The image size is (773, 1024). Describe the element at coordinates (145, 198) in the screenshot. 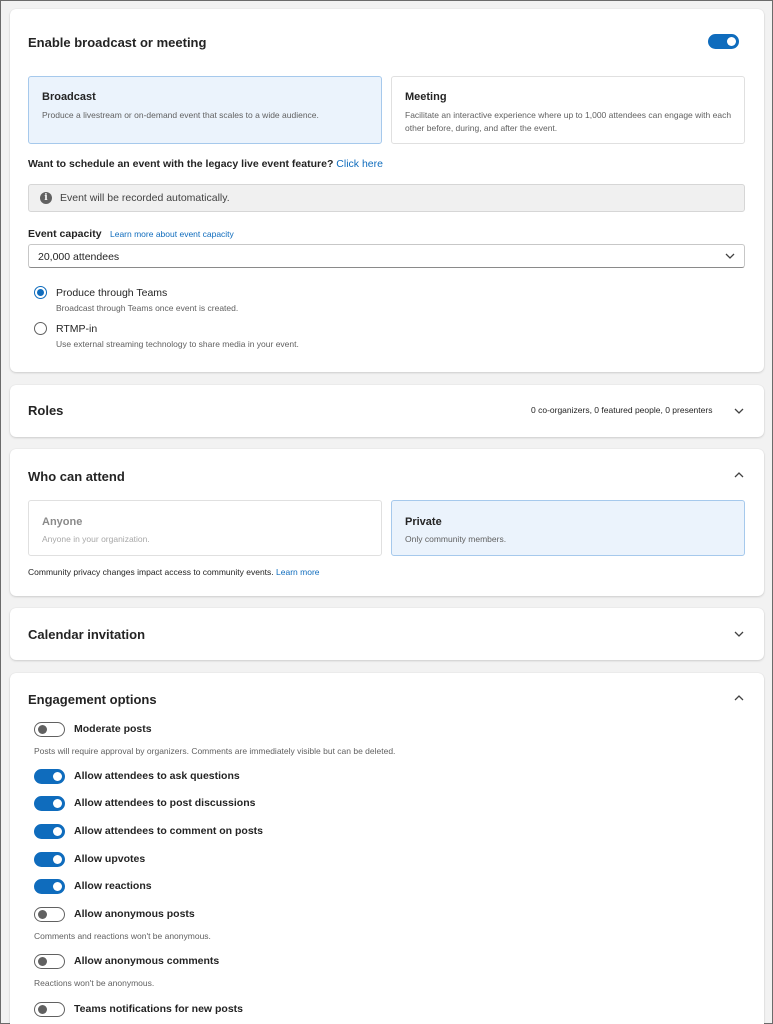

I see `info-text: Event will be recorded automatically.` at that location.